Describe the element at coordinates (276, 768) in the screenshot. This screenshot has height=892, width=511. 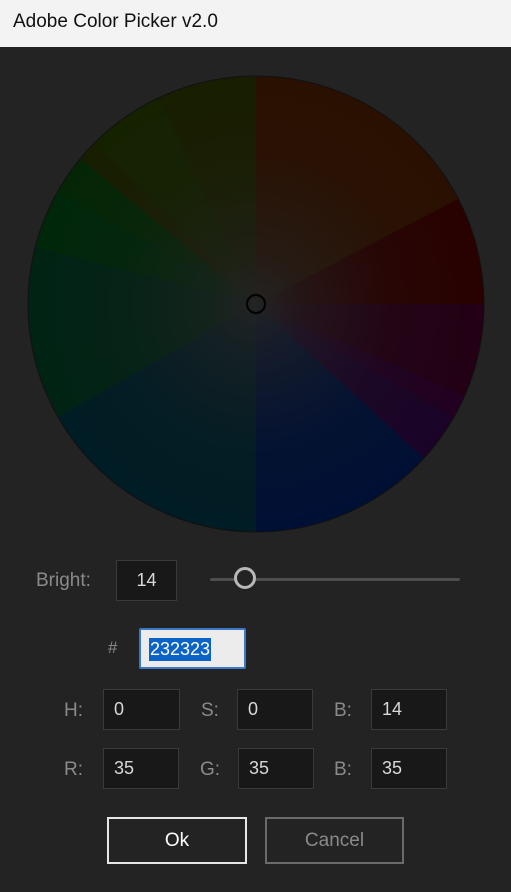
I see `g-field: 35` at that location.